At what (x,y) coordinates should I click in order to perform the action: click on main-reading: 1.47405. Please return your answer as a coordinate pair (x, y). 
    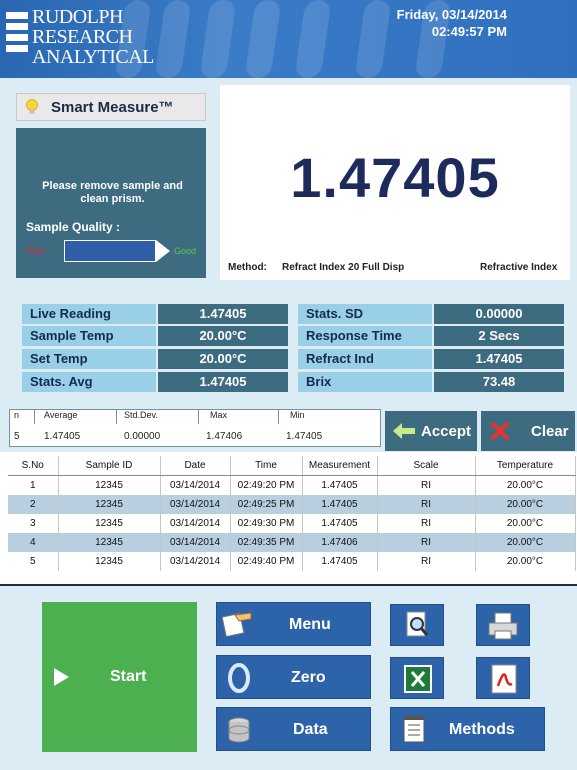
    Looking at the image, I should click on (395, 177).